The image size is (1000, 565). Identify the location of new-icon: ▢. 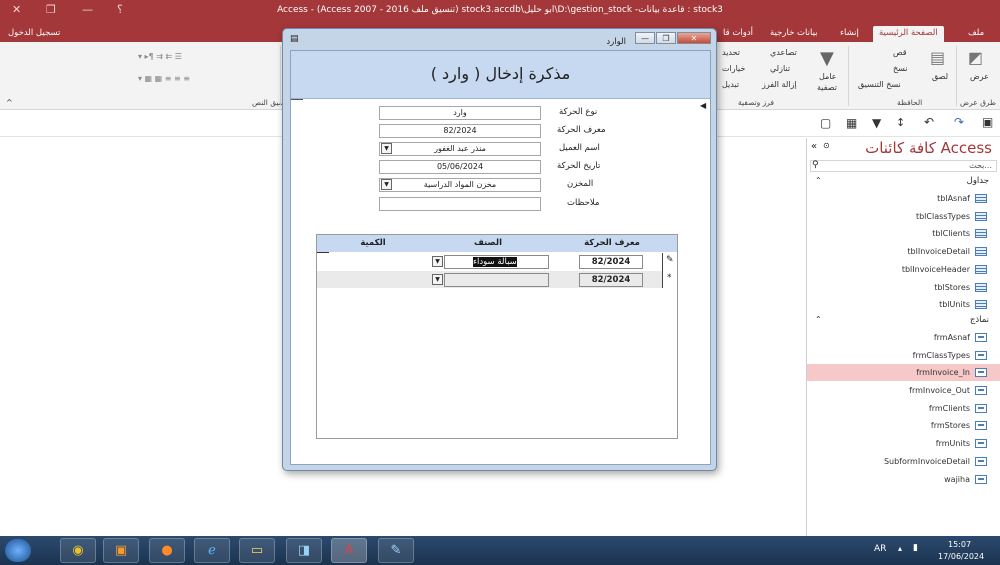
(825, 123).